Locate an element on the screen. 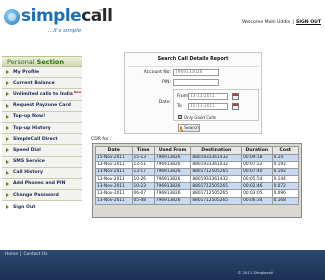  date-label: Date: is located at coordinates (164, 102).